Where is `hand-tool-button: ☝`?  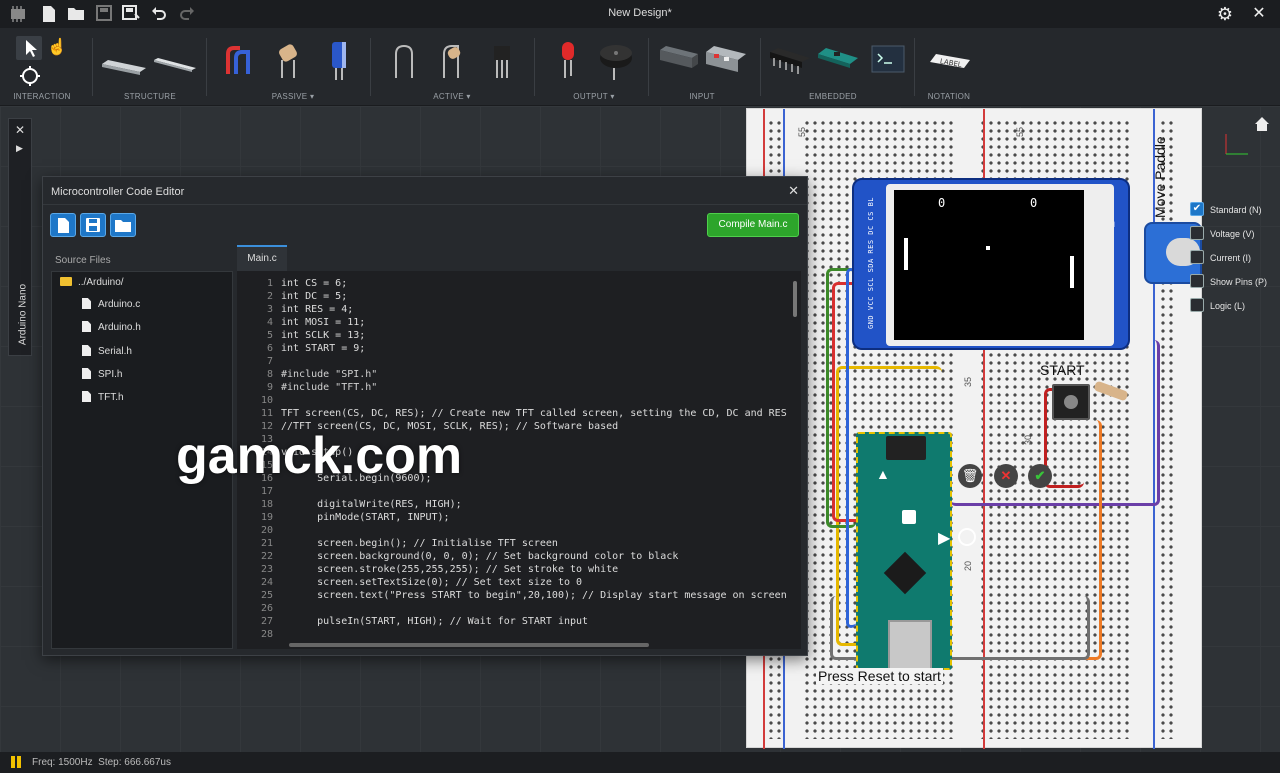 hand-tool-button: ☝ is located at coordinates (57, 48).